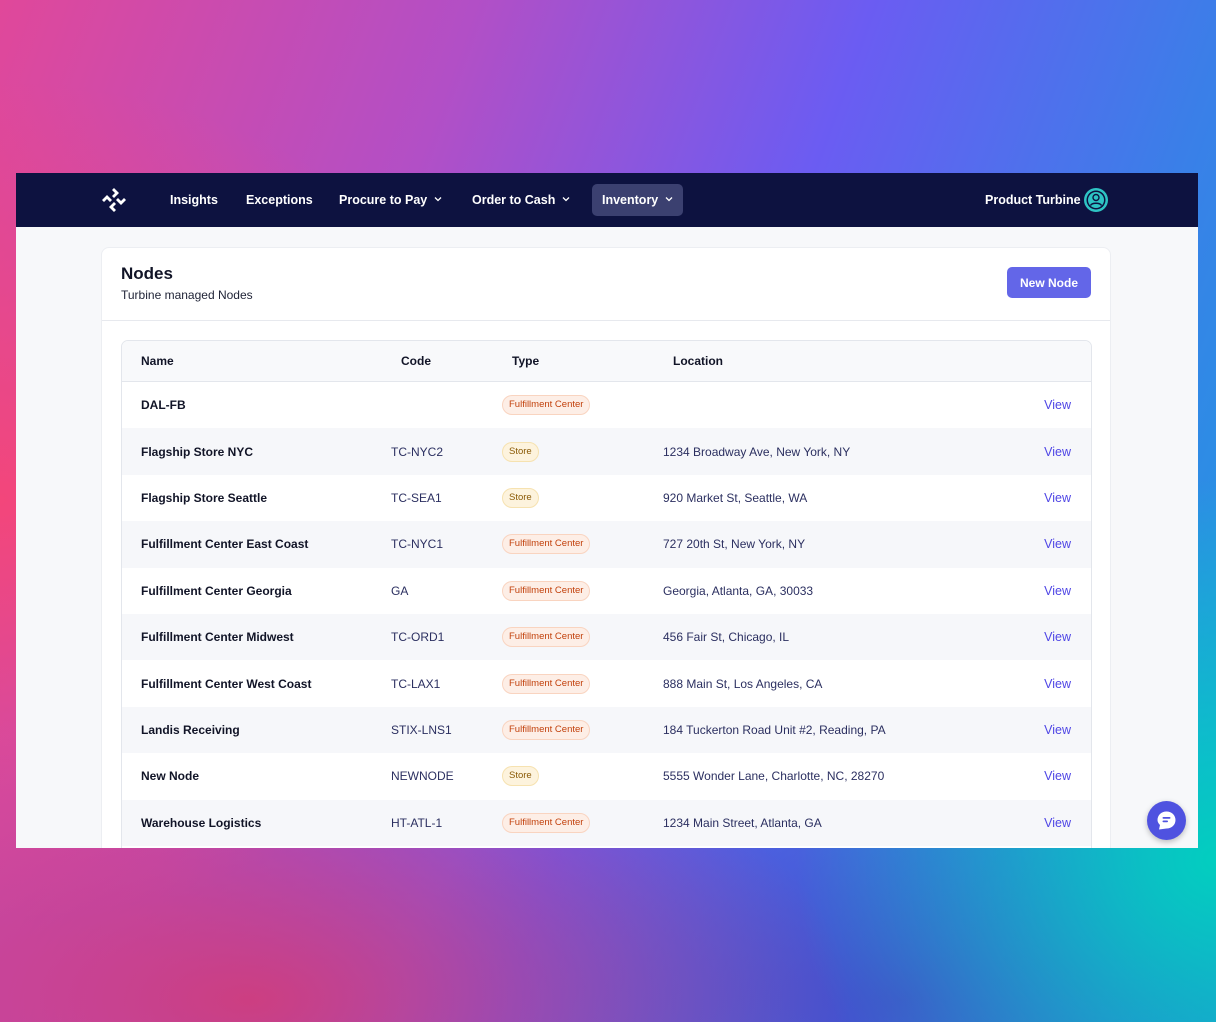  I want to click on cell-location: 888 Main St, Los Angeles, CA, so click(822, 683).